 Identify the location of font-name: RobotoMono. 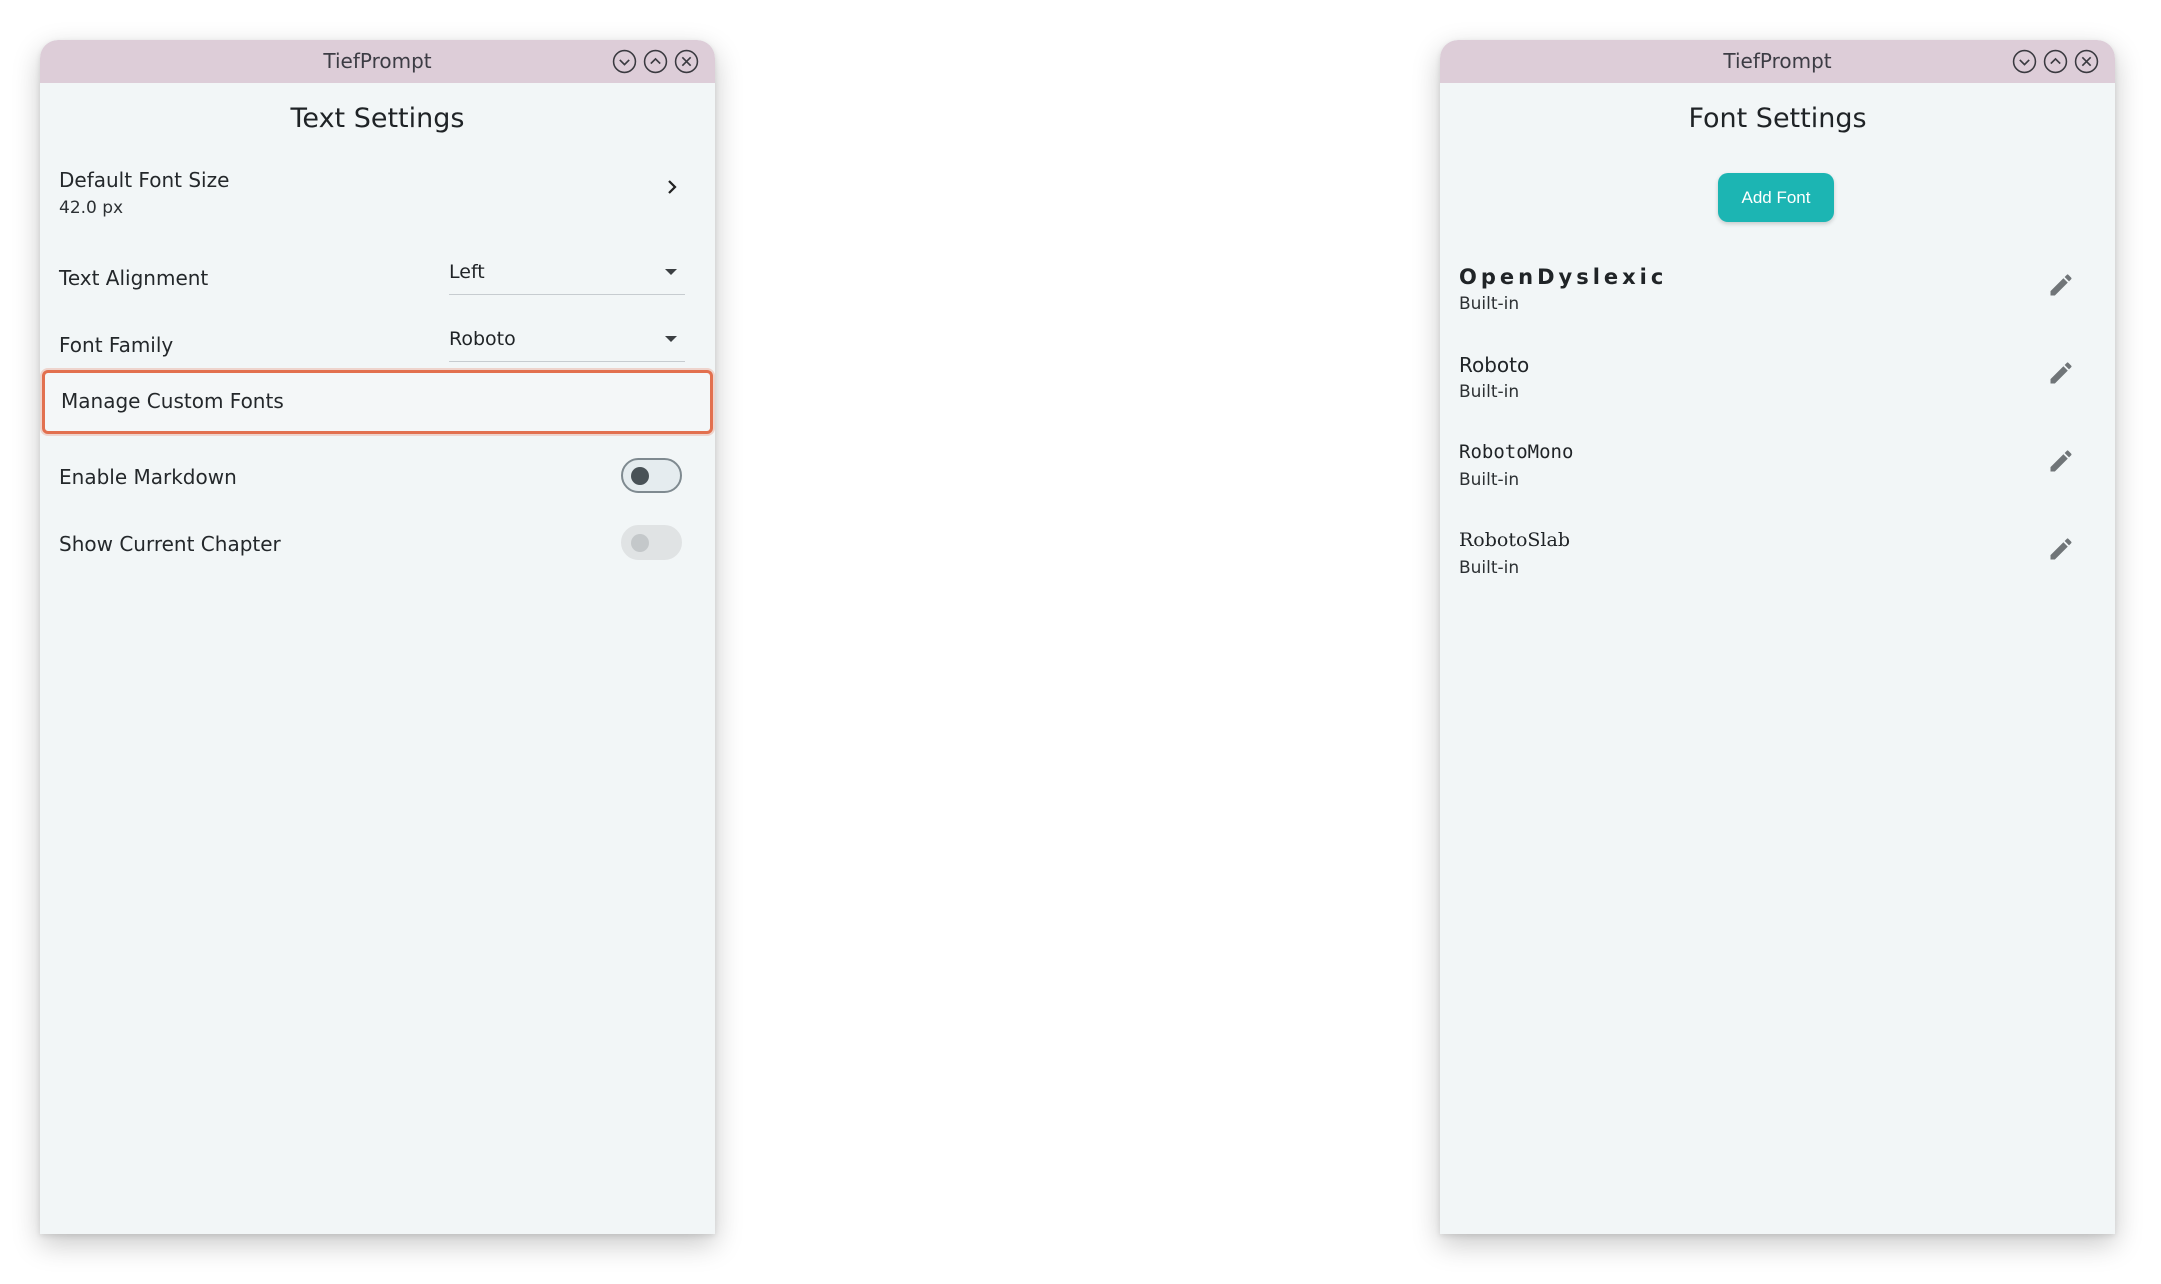
(1516, 452).